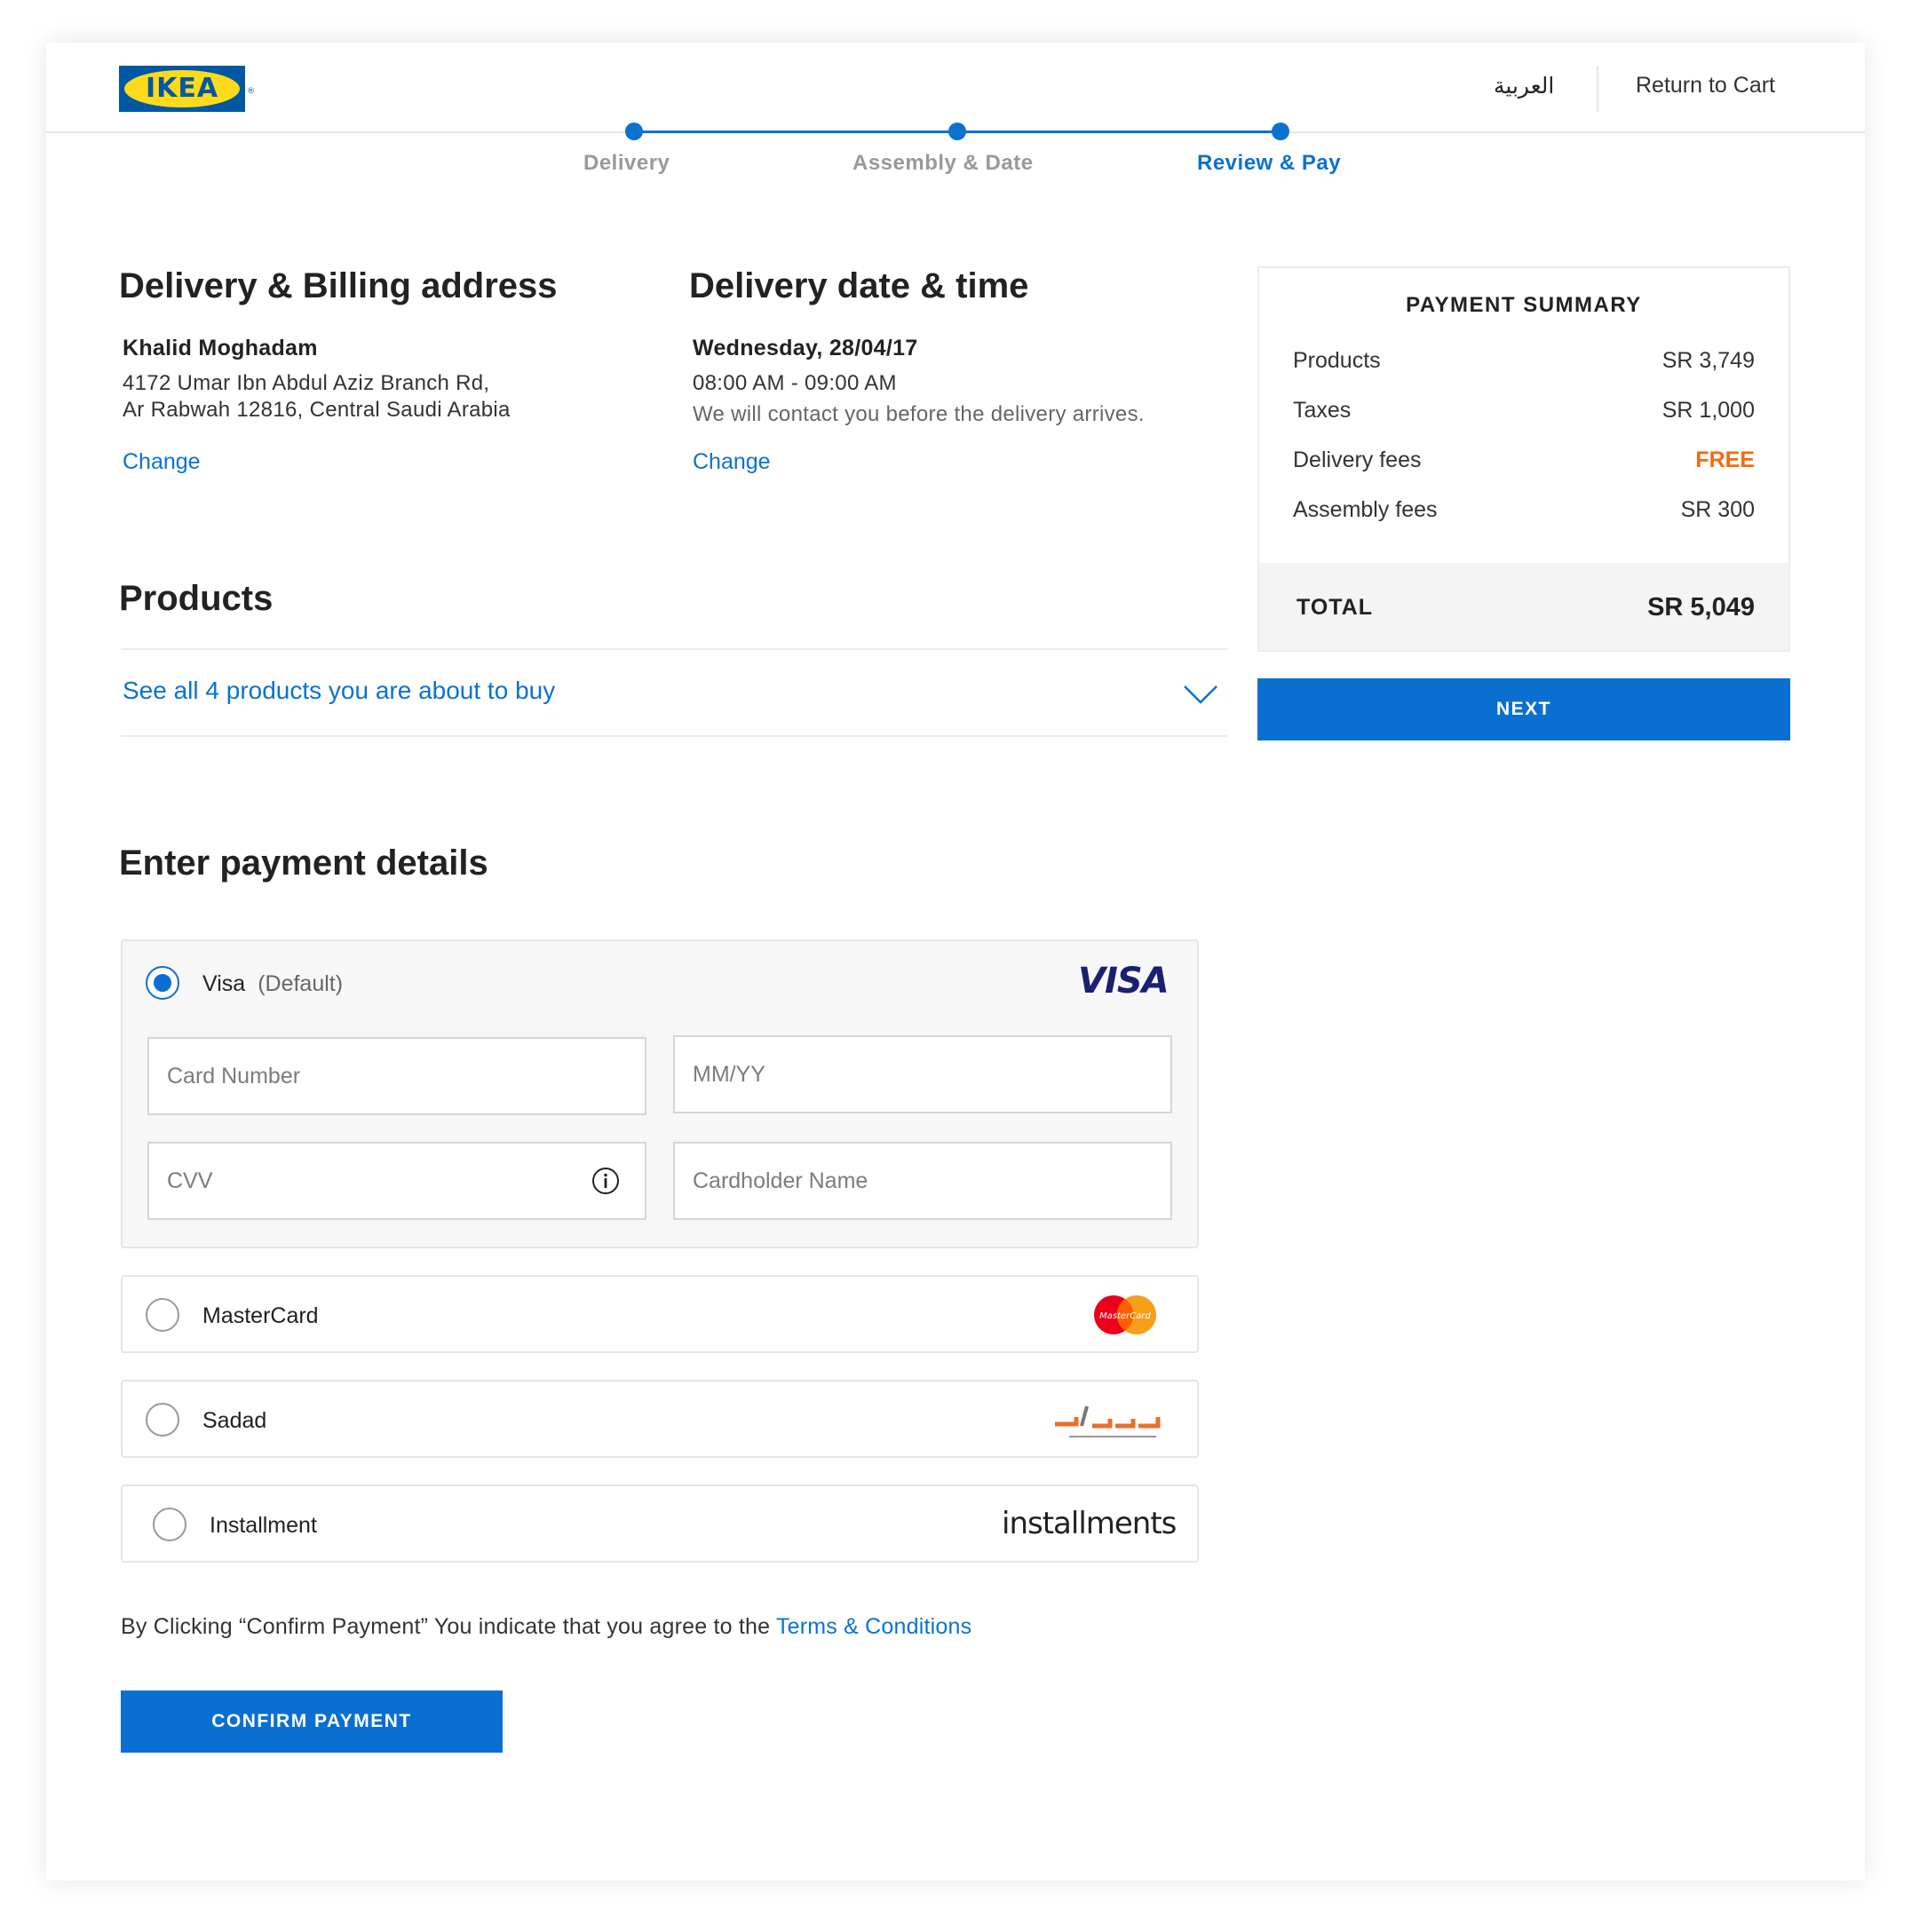  I want to click on logo-text: IKEA, so click(182, 88).